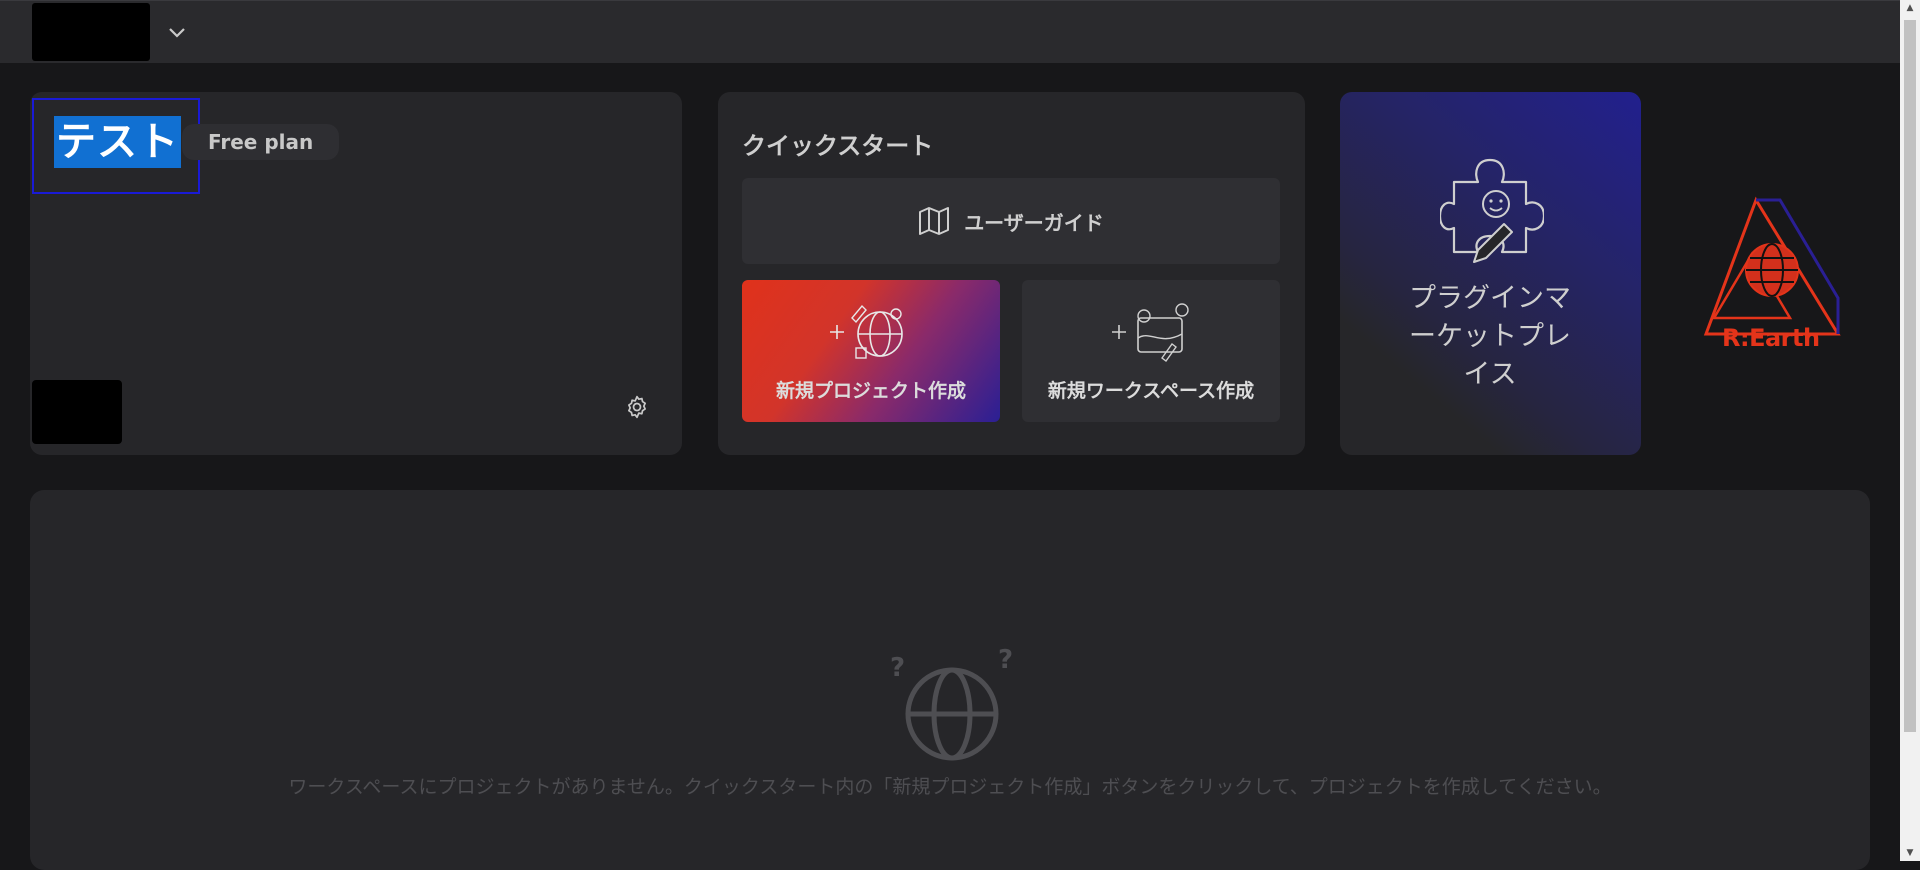  What do you see at coordinates (261, 142) in the screenshot?
I see `plan-badge: Free plan` at bounding box center [261, 142].